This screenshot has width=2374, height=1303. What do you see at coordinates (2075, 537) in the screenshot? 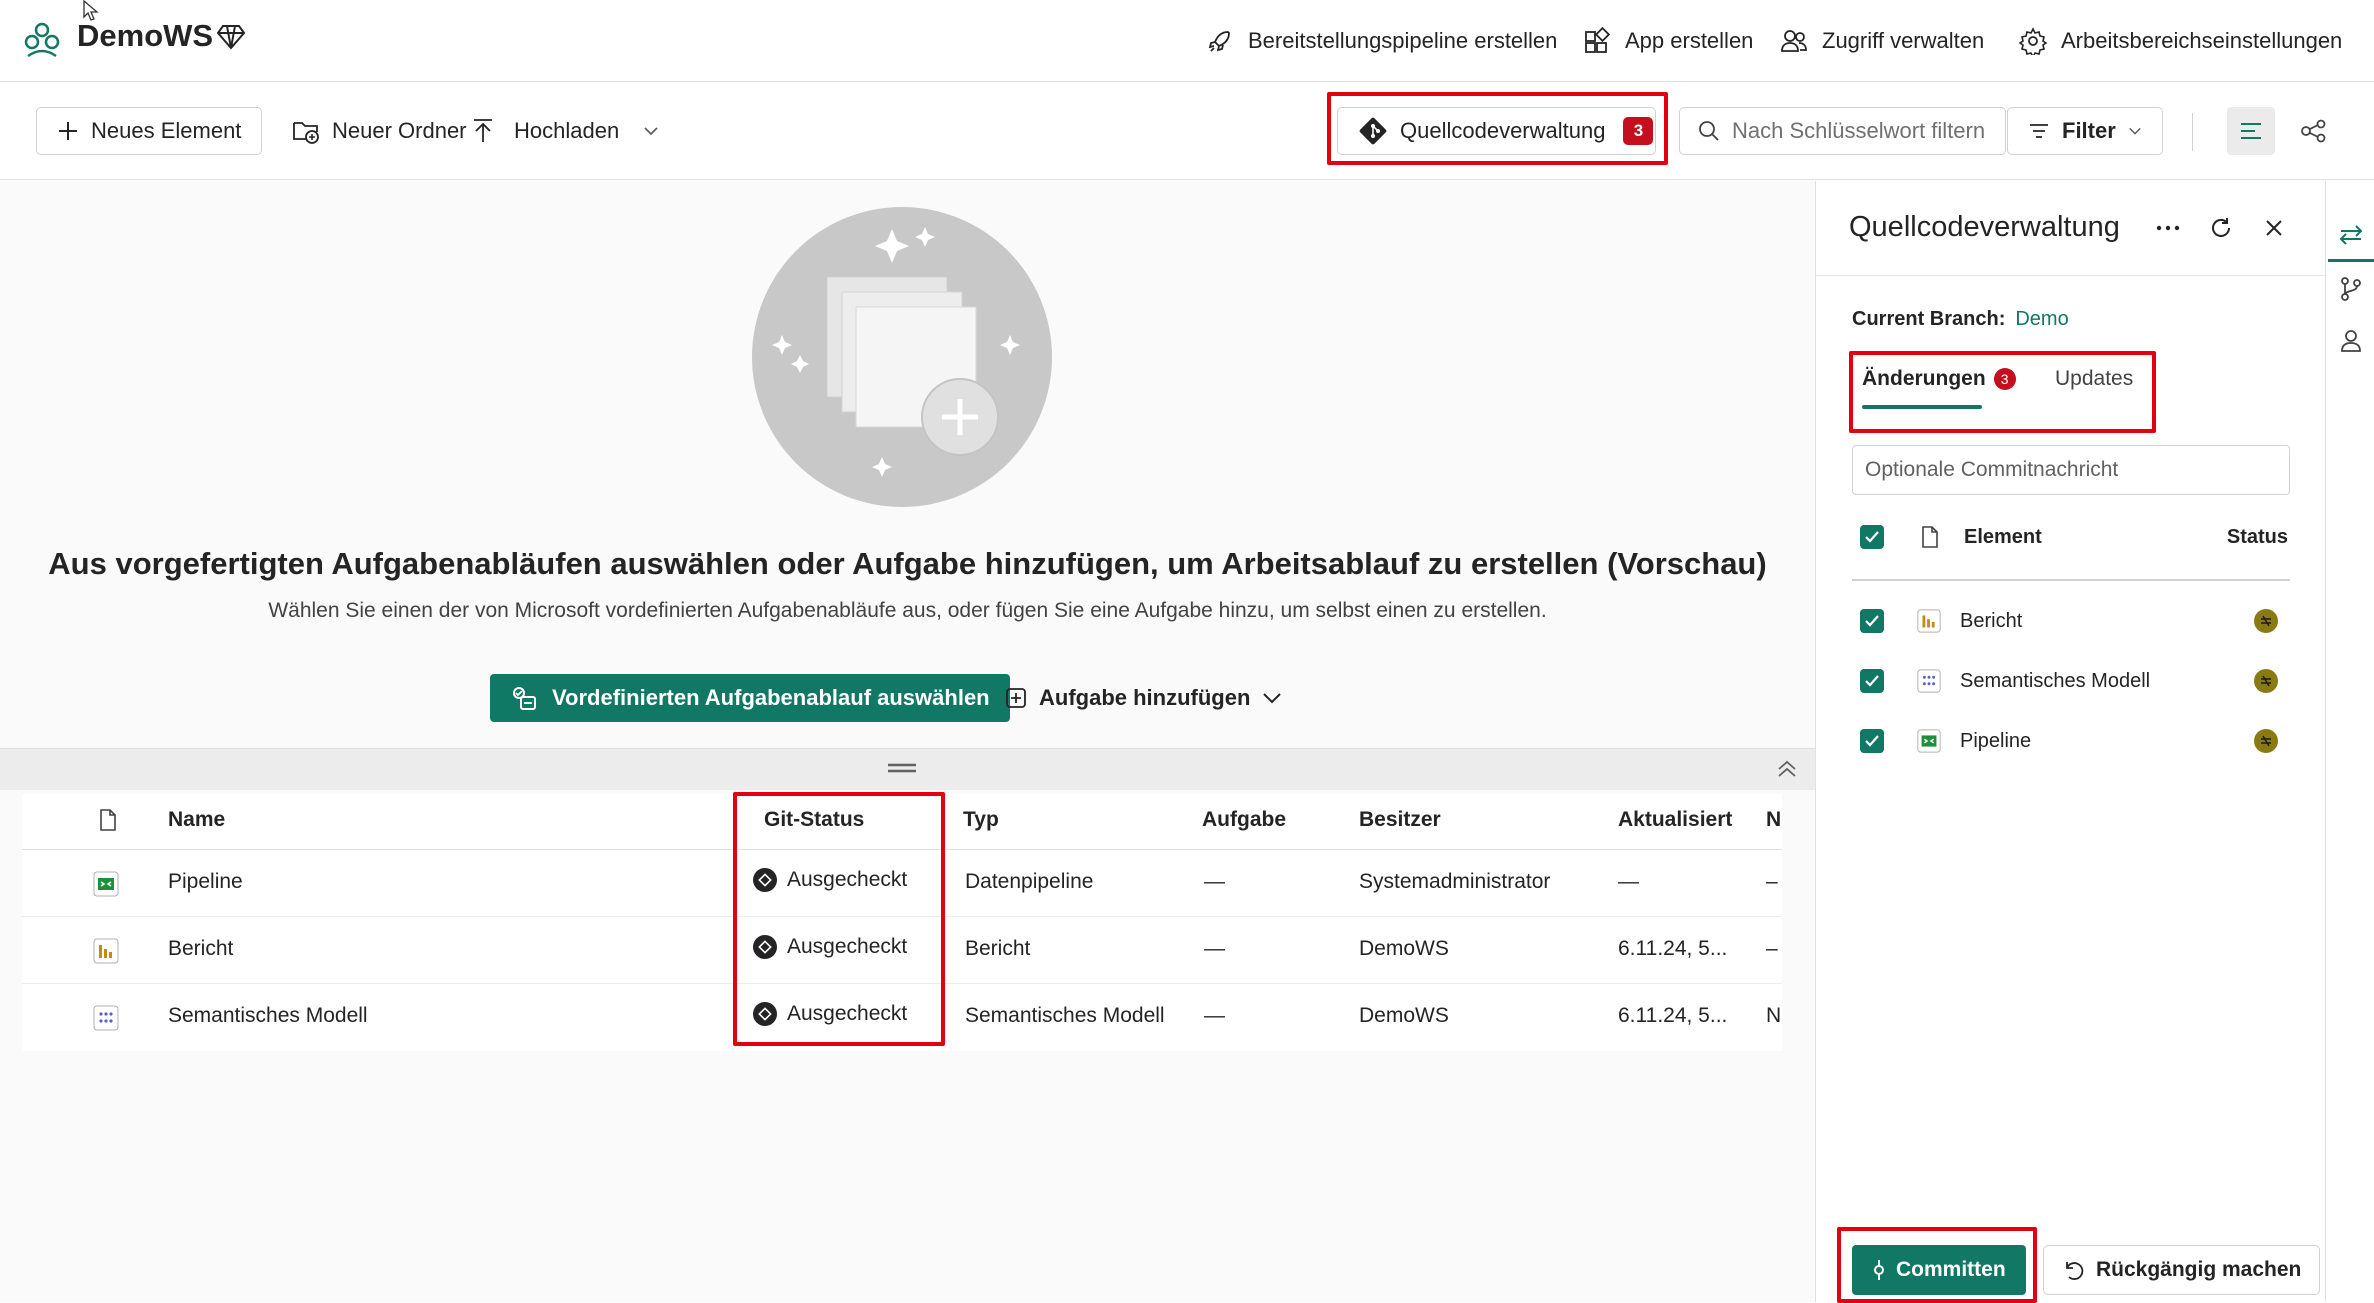
I see `changes-list-header: Element Status` at bounding box center [2075, 537].